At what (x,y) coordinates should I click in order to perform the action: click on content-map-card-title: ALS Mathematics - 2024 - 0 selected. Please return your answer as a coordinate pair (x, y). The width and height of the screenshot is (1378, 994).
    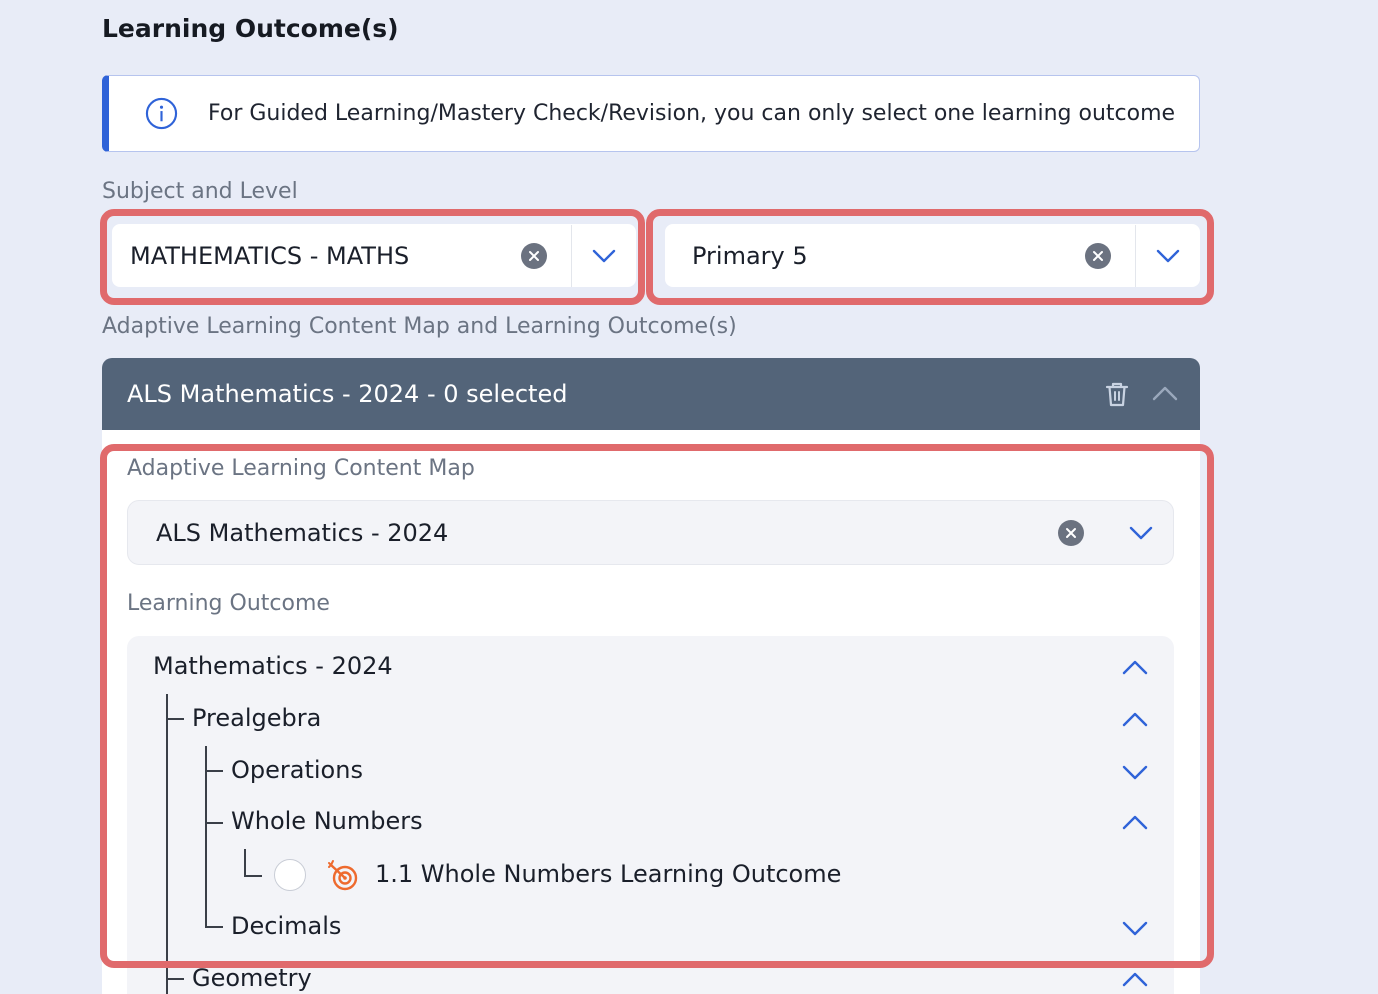
    Looking at the image, I should click on (347, 394).